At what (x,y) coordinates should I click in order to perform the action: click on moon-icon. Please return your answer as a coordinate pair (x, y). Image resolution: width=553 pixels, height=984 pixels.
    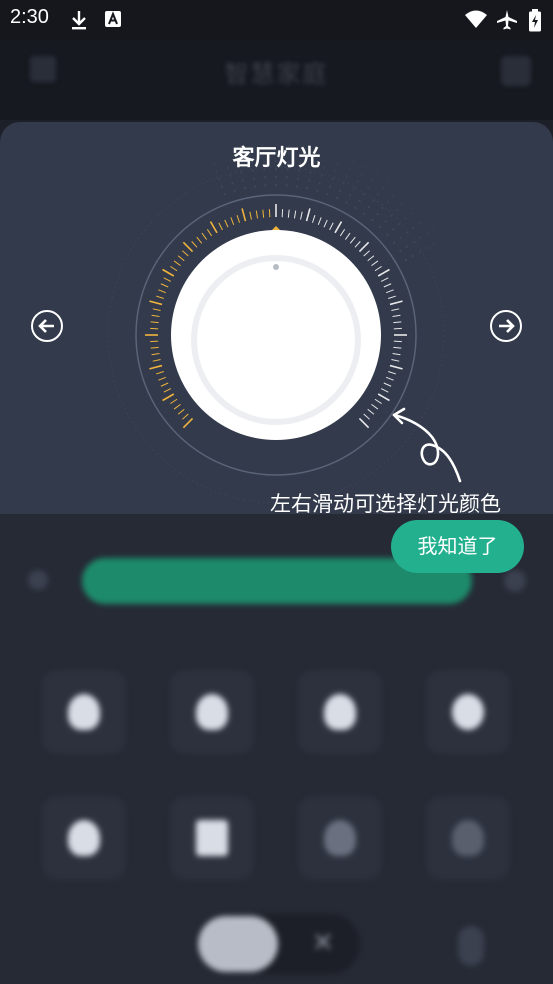
    Looking at the image, I should click on (468, 712).